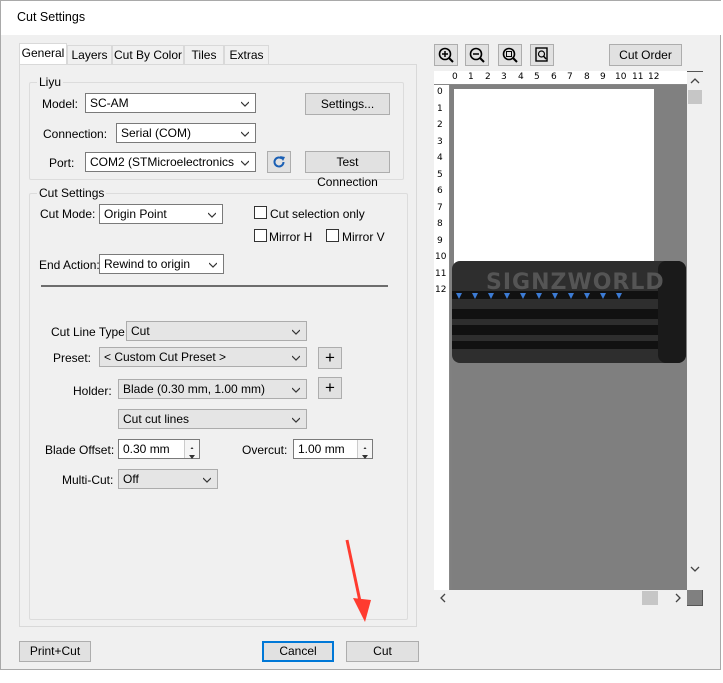 The width and height of the screenshot is (723, 683). What do you see at coordinates (168, 479) in the screenshot?
I see `multi-cut-select: Off` at bounding box center [168, 479].